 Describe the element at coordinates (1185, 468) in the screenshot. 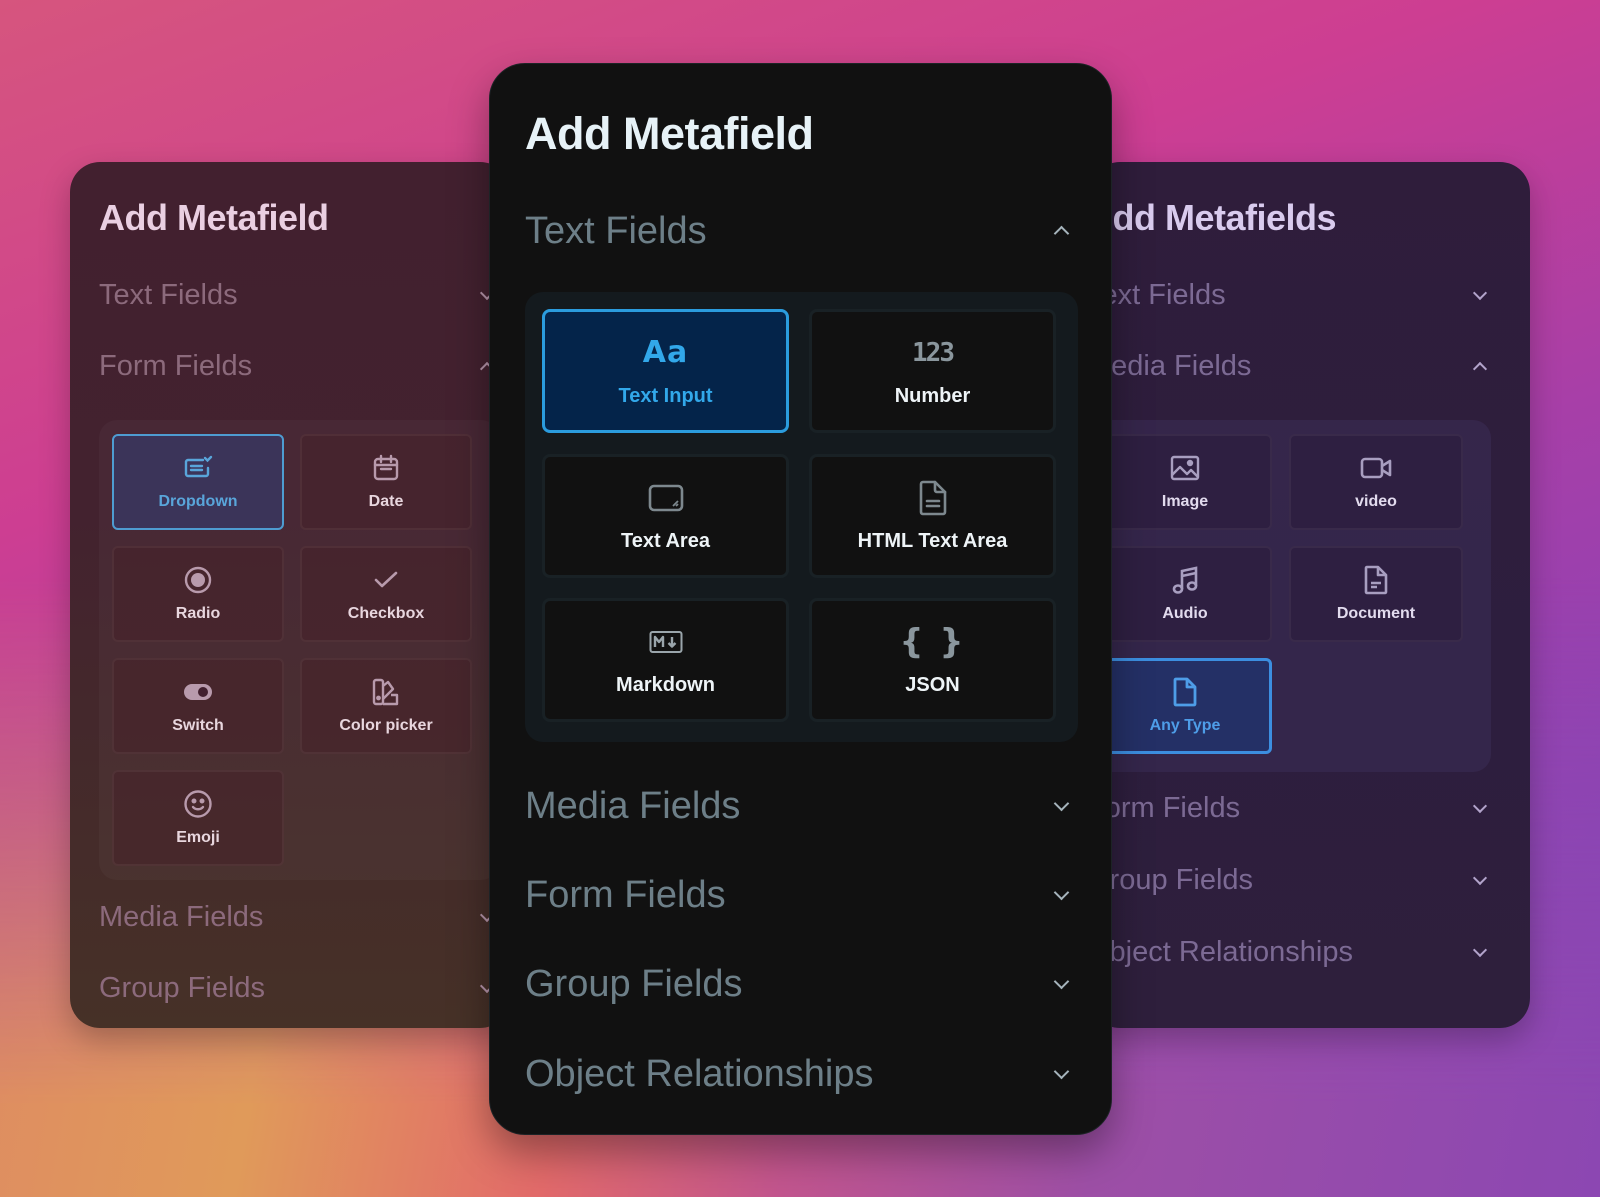

I see `image-icon` at that location.